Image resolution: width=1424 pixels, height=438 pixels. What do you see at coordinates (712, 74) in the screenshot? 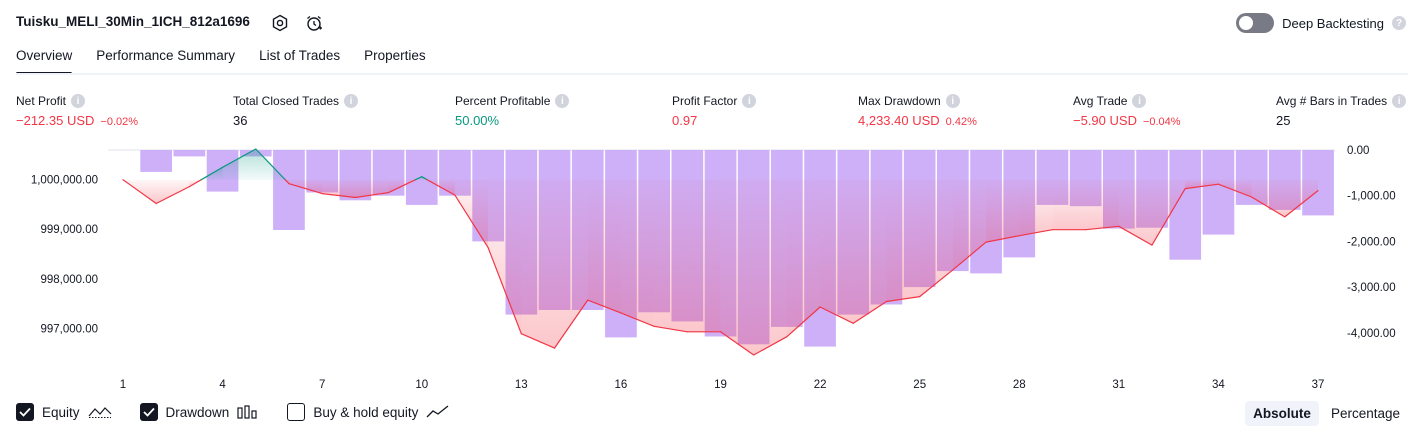
I see `tab-divider` at bounding box center [712, 74].